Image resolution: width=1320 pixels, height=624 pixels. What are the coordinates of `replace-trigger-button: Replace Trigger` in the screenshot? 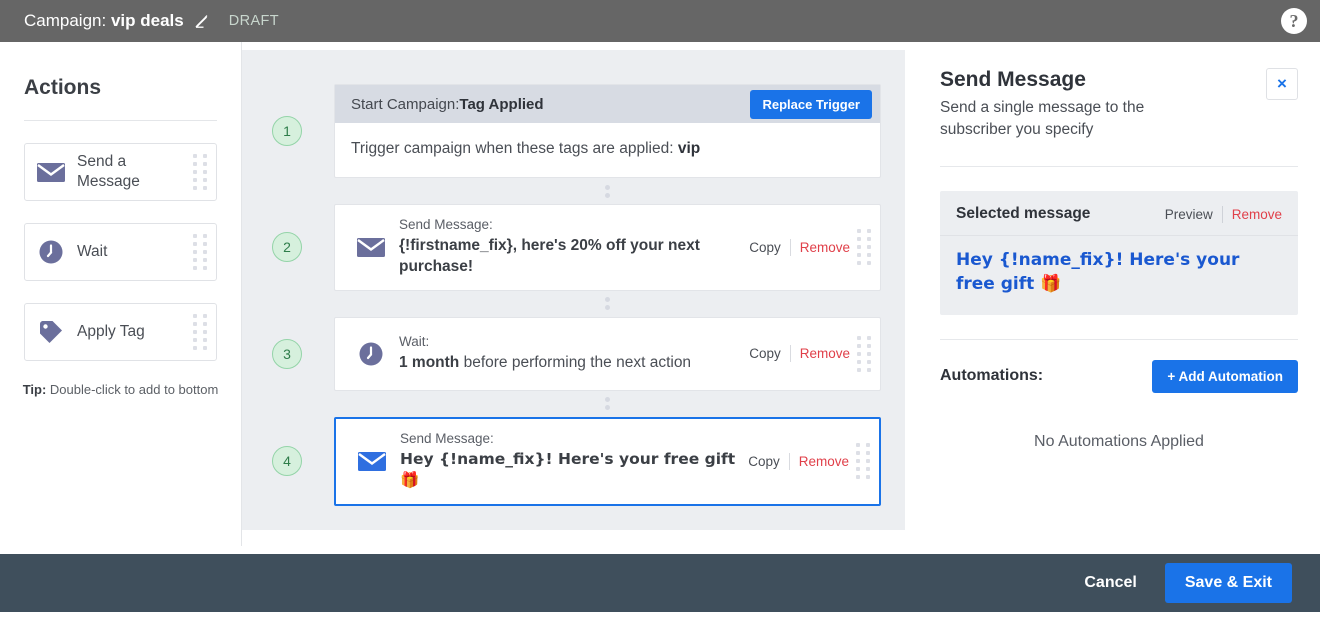 It's located at (811, 104).